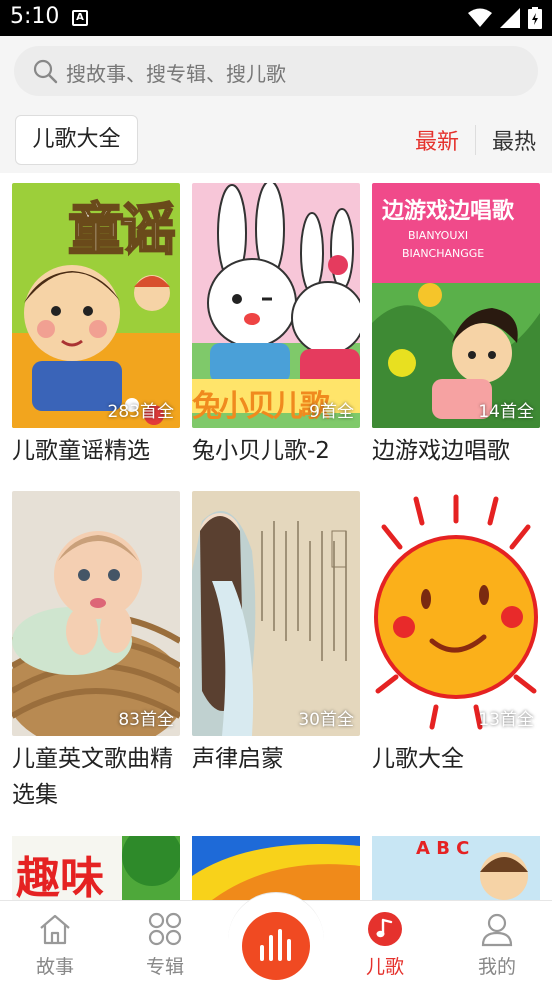 The height and width of the screenshot is (983, 552). I want to click on album-cover: 边游戏边唱歌 BIANYOUXI BIANCHANGGE 14首全, so click(456, 305).